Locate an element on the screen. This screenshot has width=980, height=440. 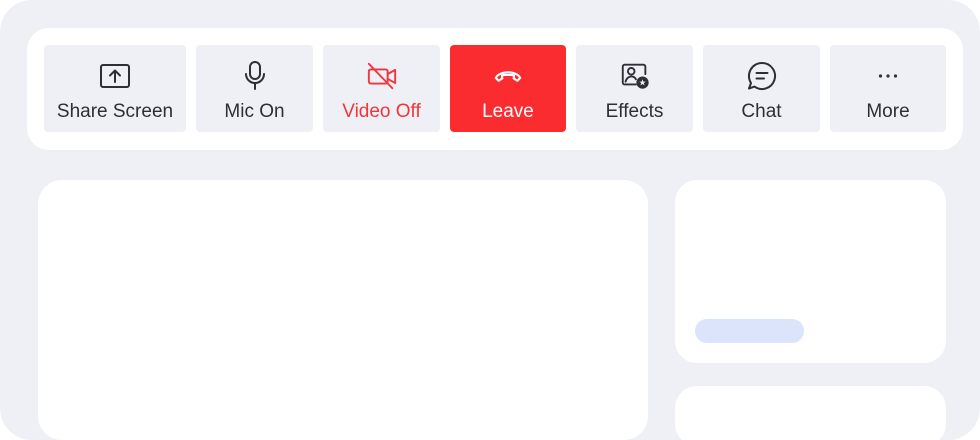
more-label: More is located at coordinates (888, 111).